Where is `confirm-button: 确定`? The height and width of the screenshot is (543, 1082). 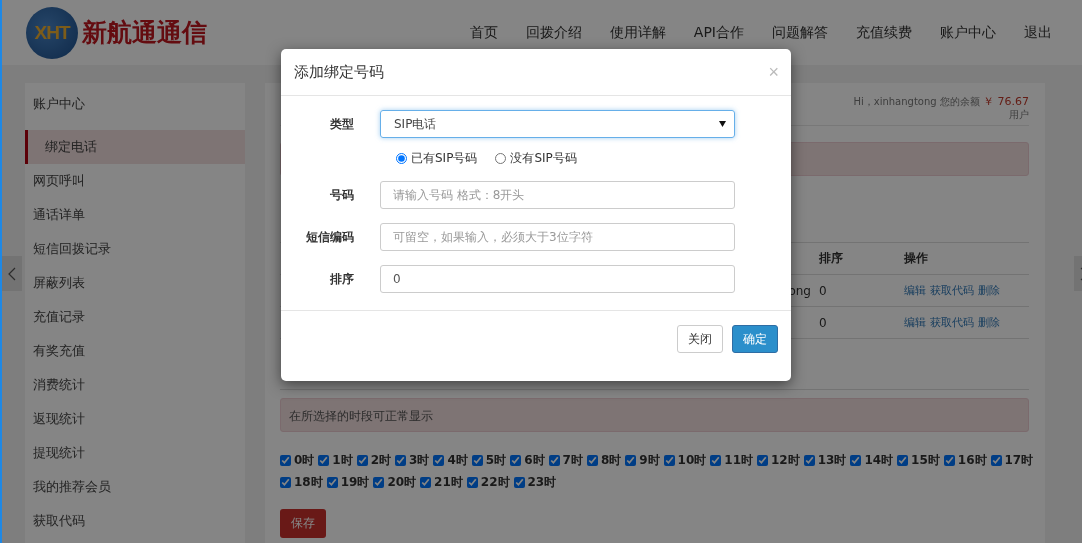 confirm-button: 确定 is located at coordinates (755, 339).